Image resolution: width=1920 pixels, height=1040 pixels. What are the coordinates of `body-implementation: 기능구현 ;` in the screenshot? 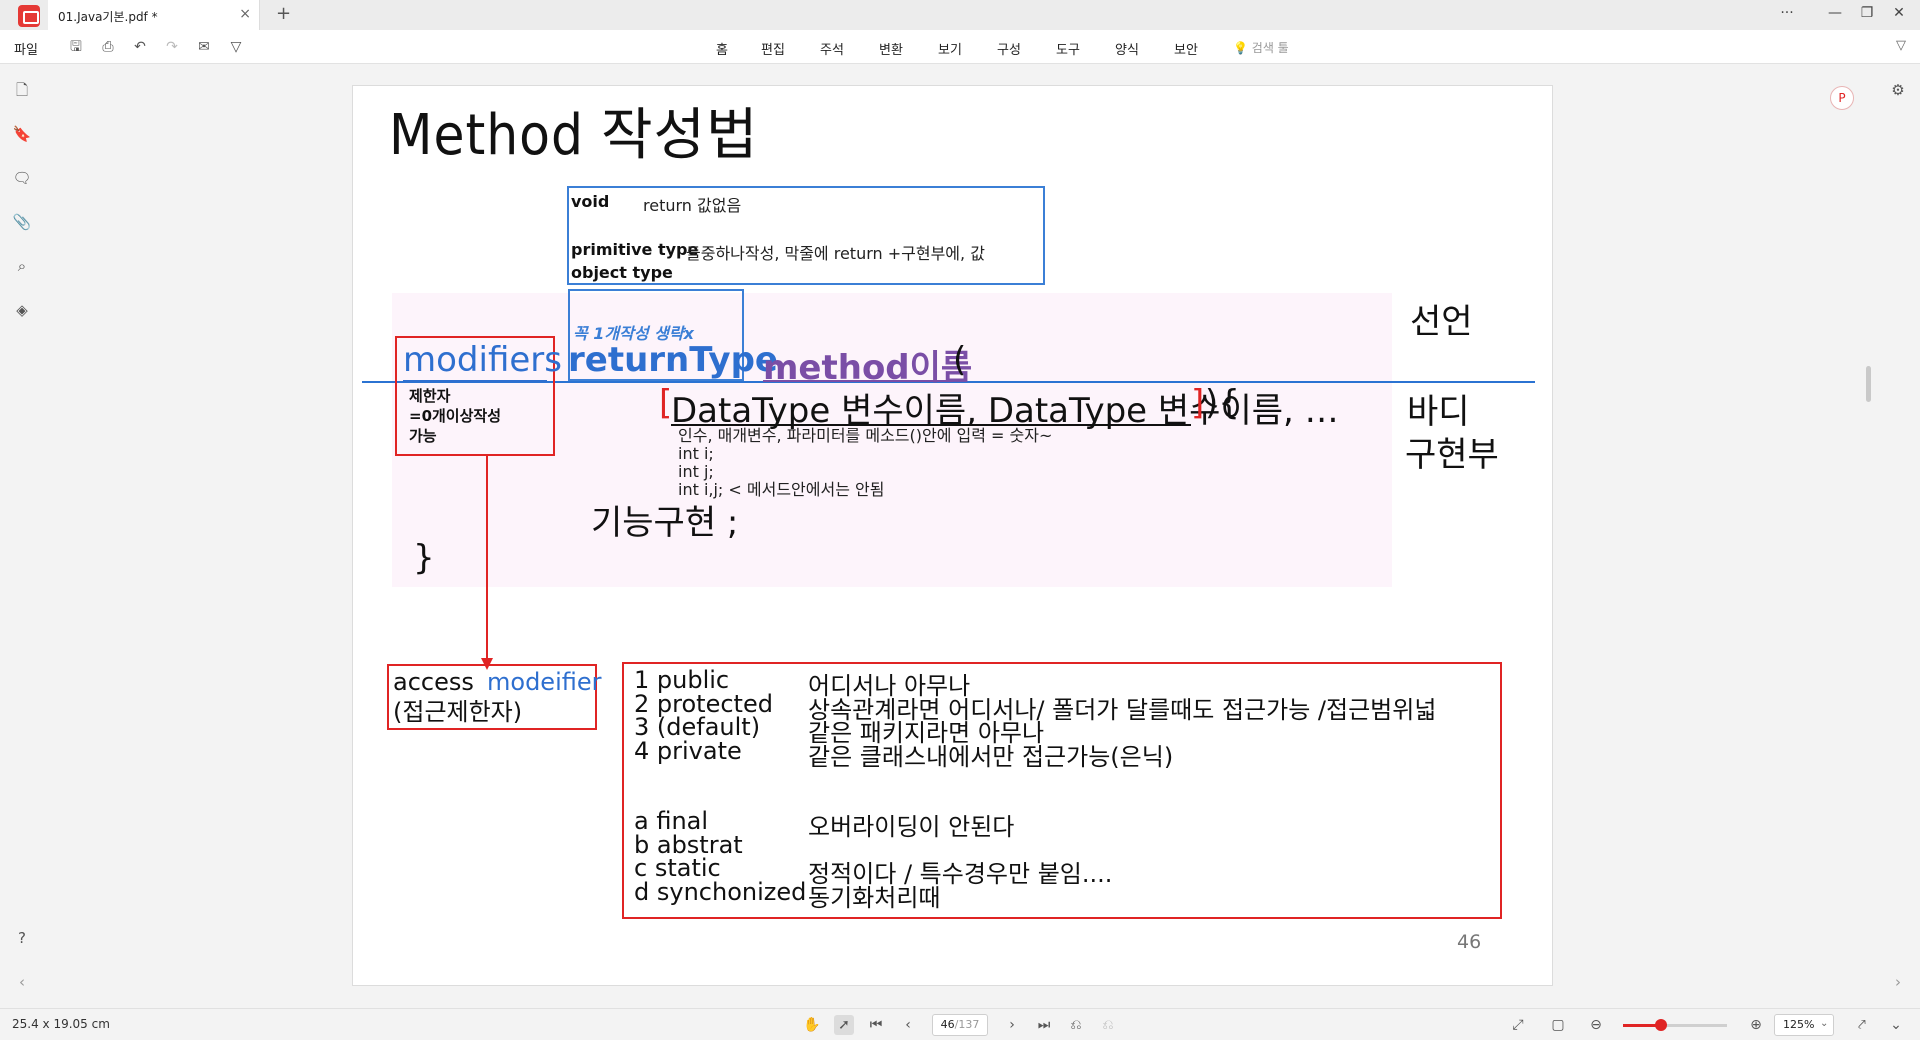 It's located at (665, 523).